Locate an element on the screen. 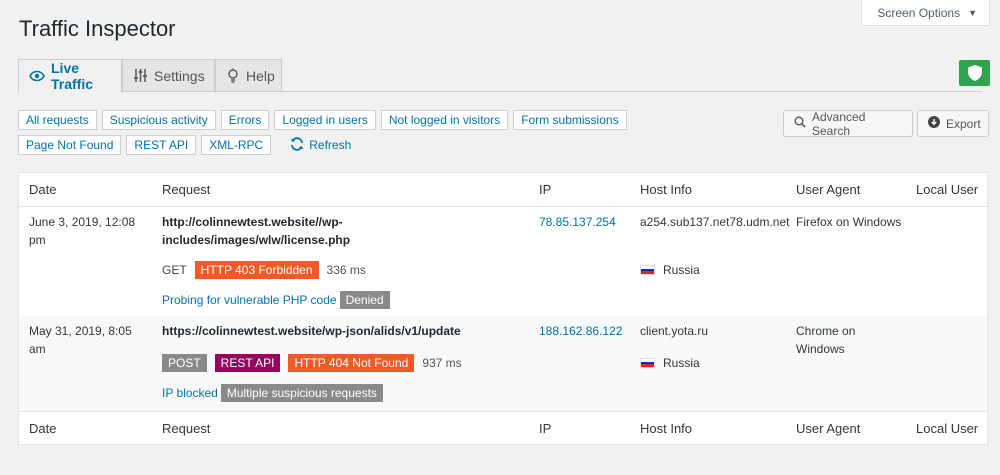 This screenshot has width=1000, height=475. tab-label: Settings is located at coordinates (179, 75).